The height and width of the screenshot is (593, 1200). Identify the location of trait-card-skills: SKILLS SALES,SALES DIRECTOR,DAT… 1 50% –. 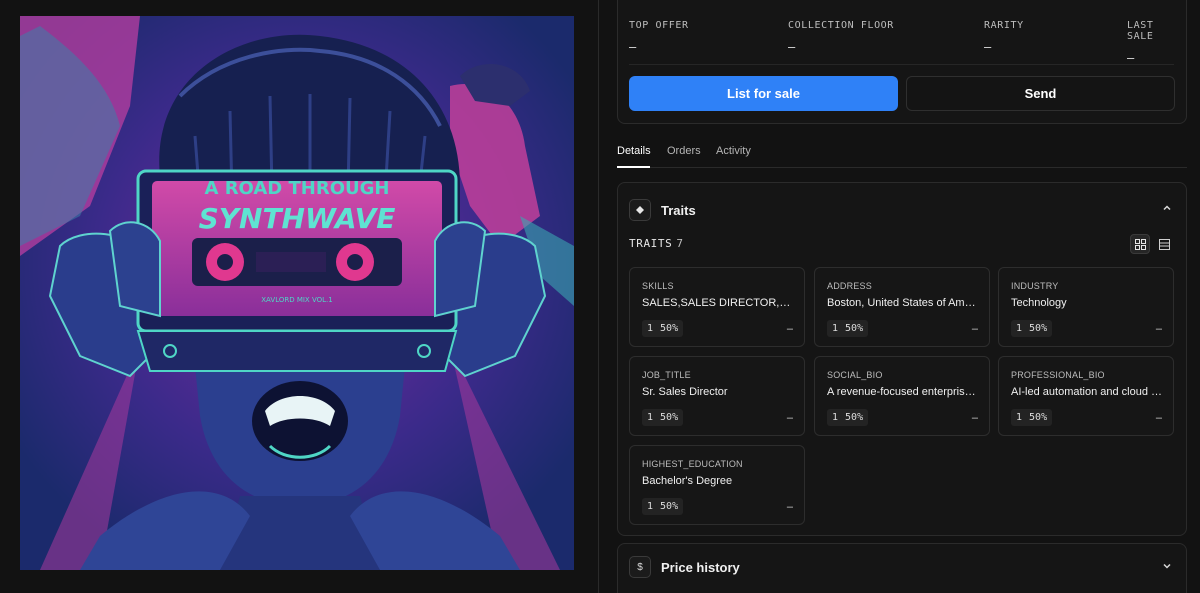
(717, 307).